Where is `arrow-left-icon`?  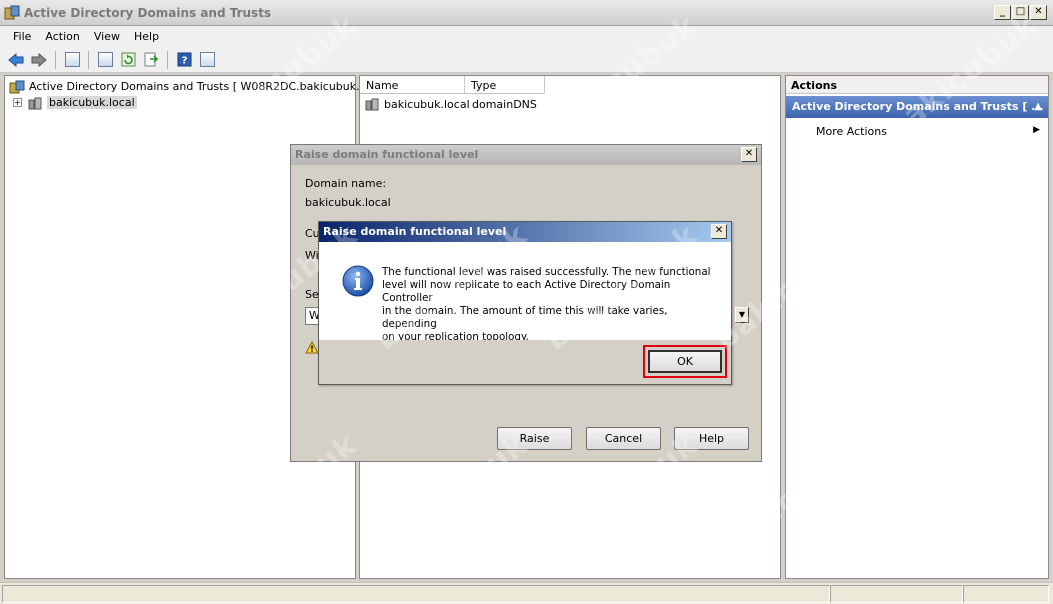 arrow-left-icon is located at coordinates (16, 59).